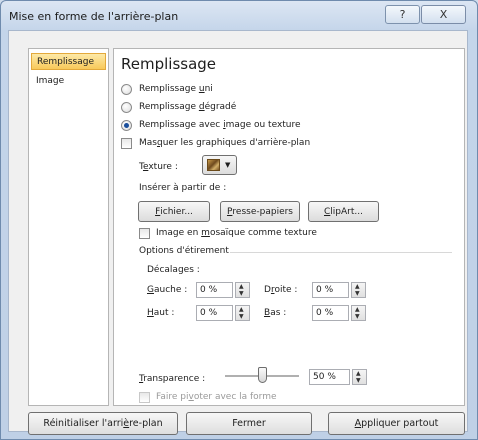 This screenshot has width=478, height=440. What do you see at coordinates (213, 165) in the screenshot?
I see `texture-swatch-icon` at bounding box center [213, 165].